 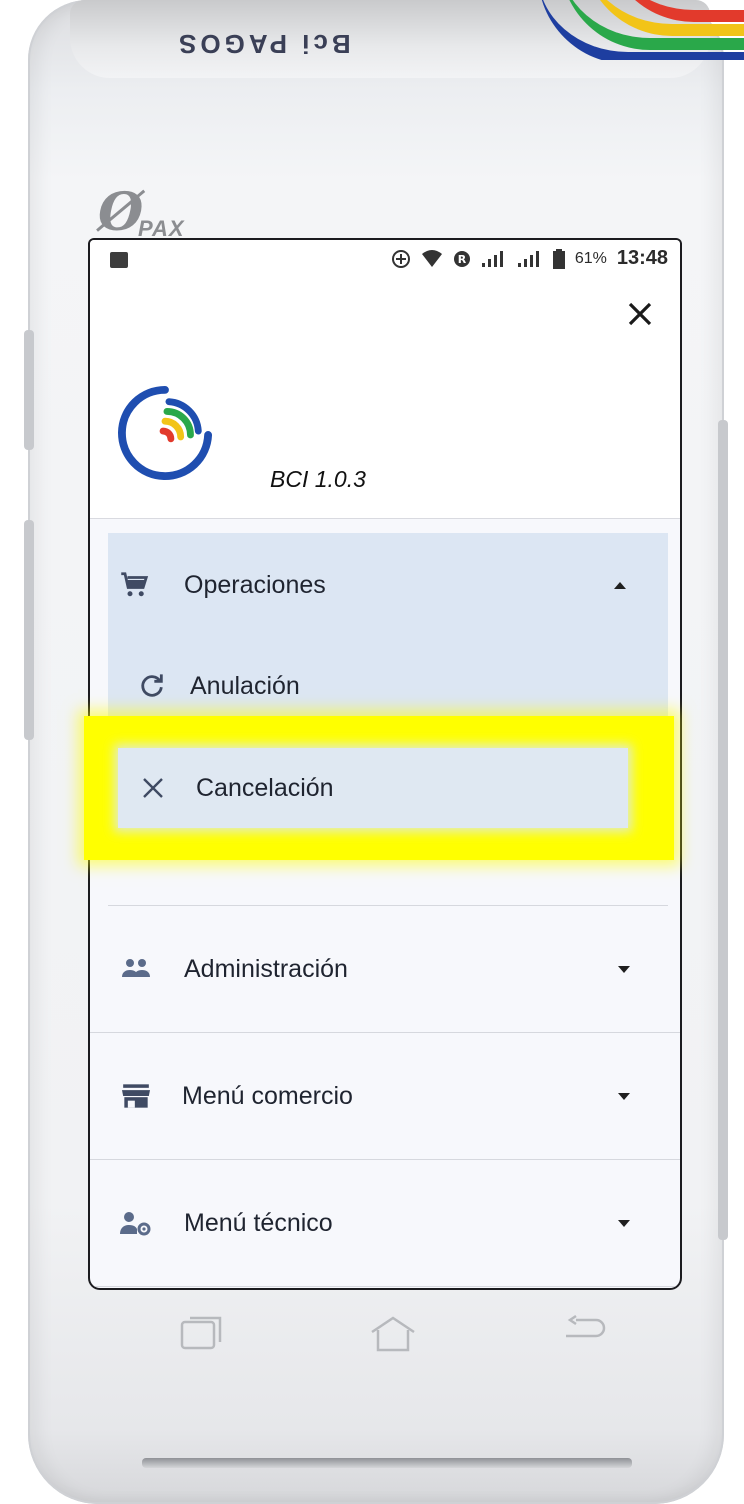 I want to click on close-drawer-button, so click(x=640, y=316).